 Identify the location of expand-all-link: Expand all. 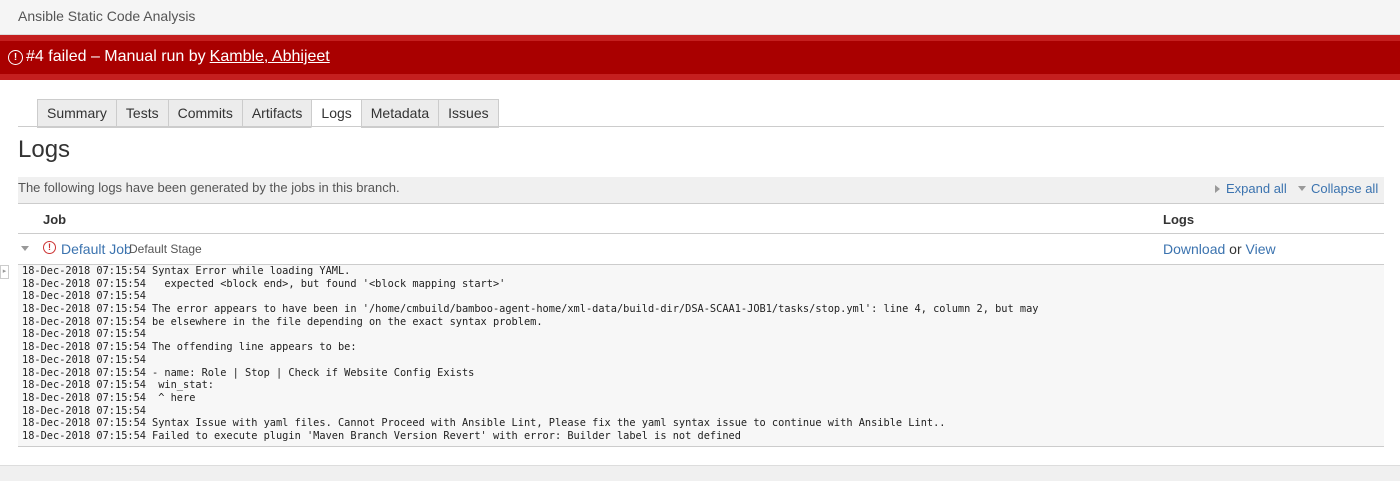
(1251, 188).